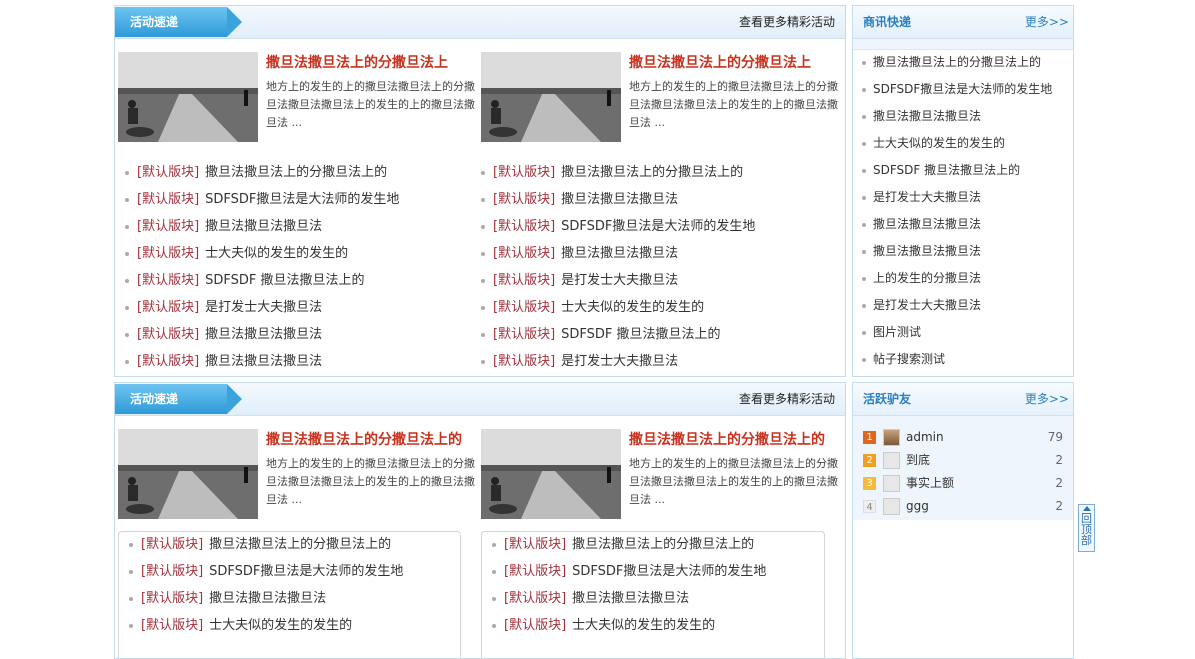  What do you see at coordinates (963, 437) in the screenshot?
I see `user-row: 1 admin 79` at bounding box center [963, 437].